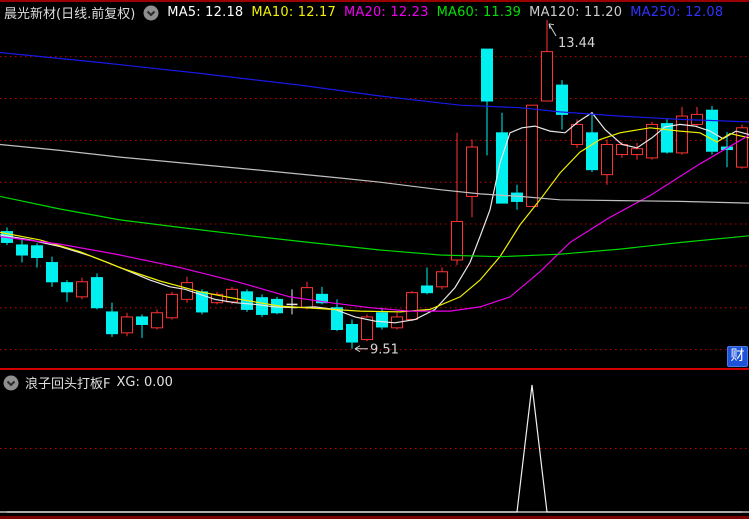 The height and width of the screenshot is (519, 749). I want to click on ma-line-ma250, so click(374, 87).